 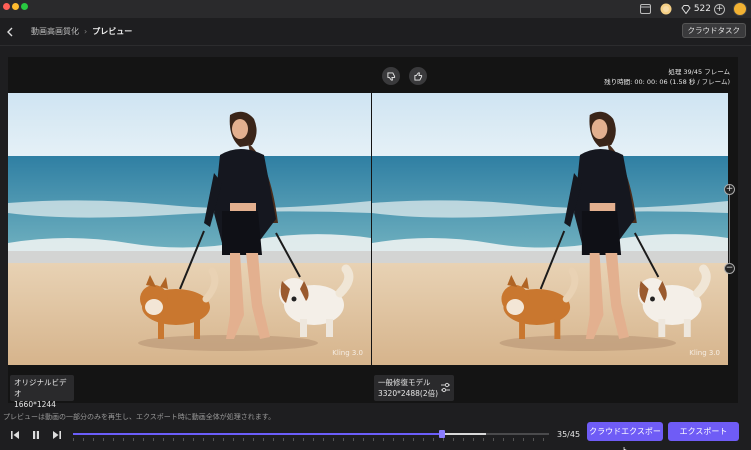 I want to click on close-window-button, so click(x=6, y=6).